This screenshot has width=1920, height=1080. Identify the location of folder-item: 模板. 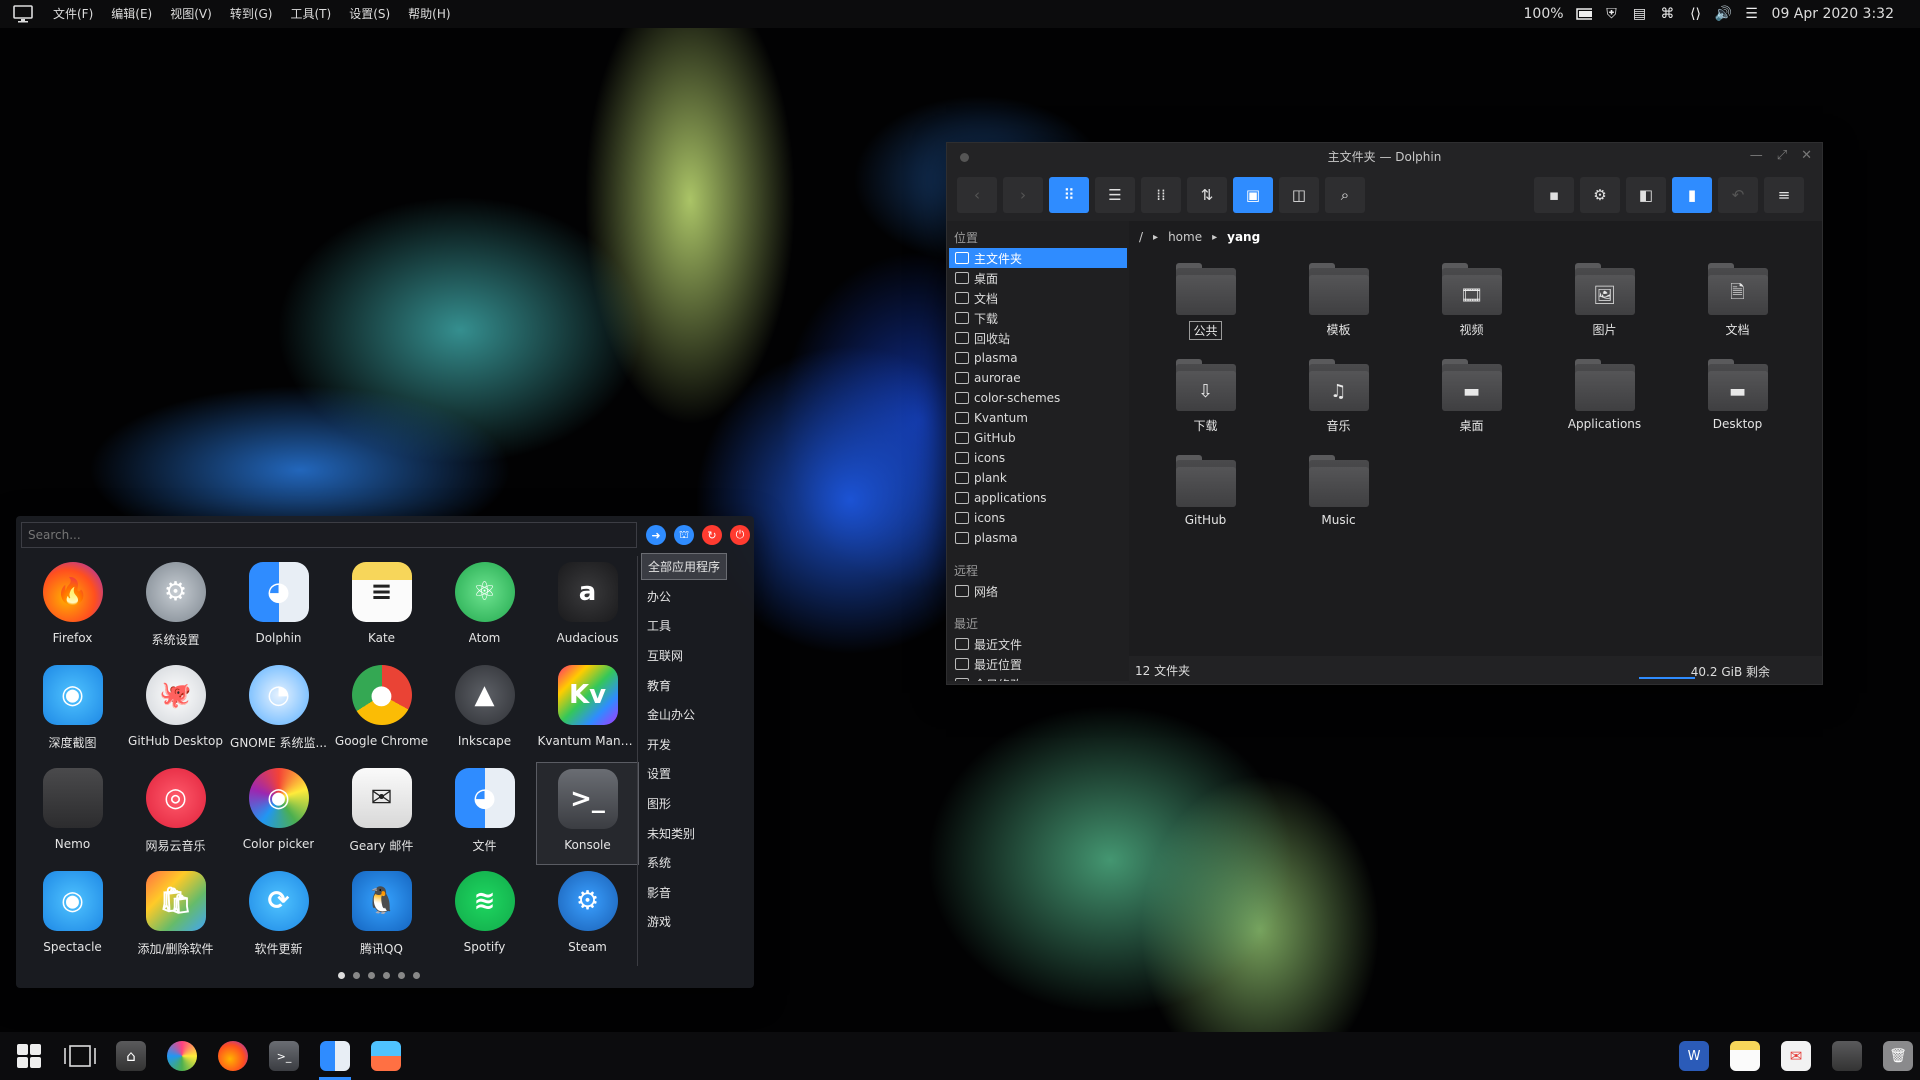
(1338, 300).